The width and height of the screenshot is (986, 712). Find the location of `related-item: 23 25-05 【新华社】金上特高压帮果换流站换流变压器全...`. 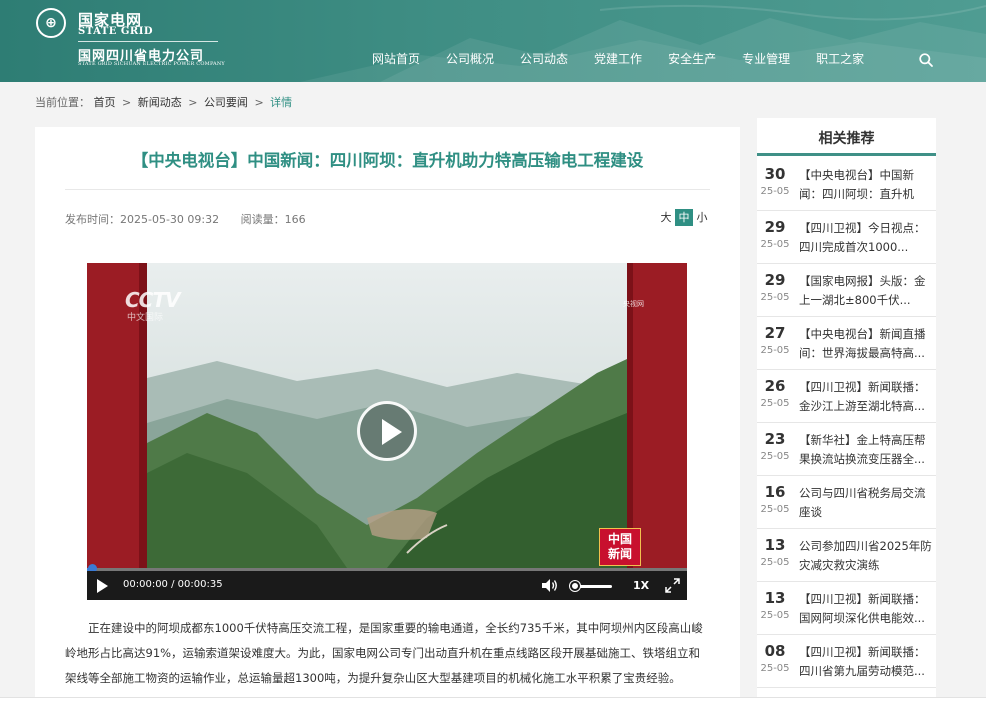

related-item: 23 25-05 【新华社】金上特高压帮果换流站换流变压器全... is located at coordinates (846, 449).